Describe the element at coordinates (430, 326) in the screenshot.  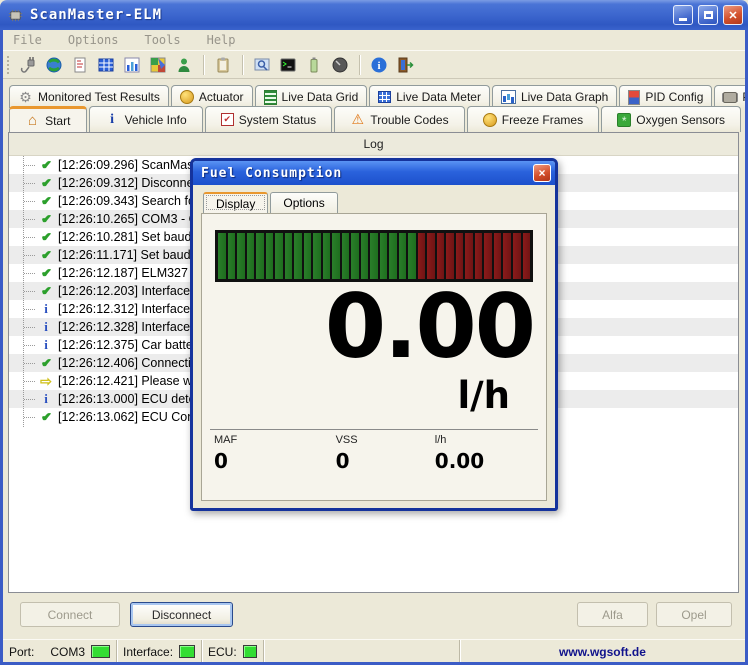
I see `fuel-value: 0.00` at that location.